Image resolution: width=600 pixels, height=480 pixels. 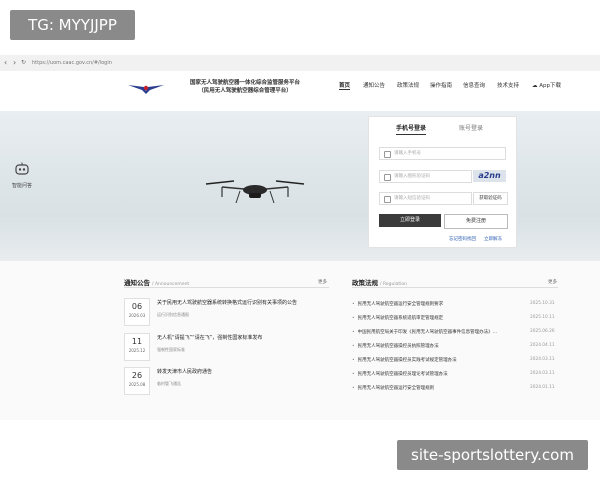 I want to click on phone-placeholder: 请输入手机号, so click(x=407, y=153).